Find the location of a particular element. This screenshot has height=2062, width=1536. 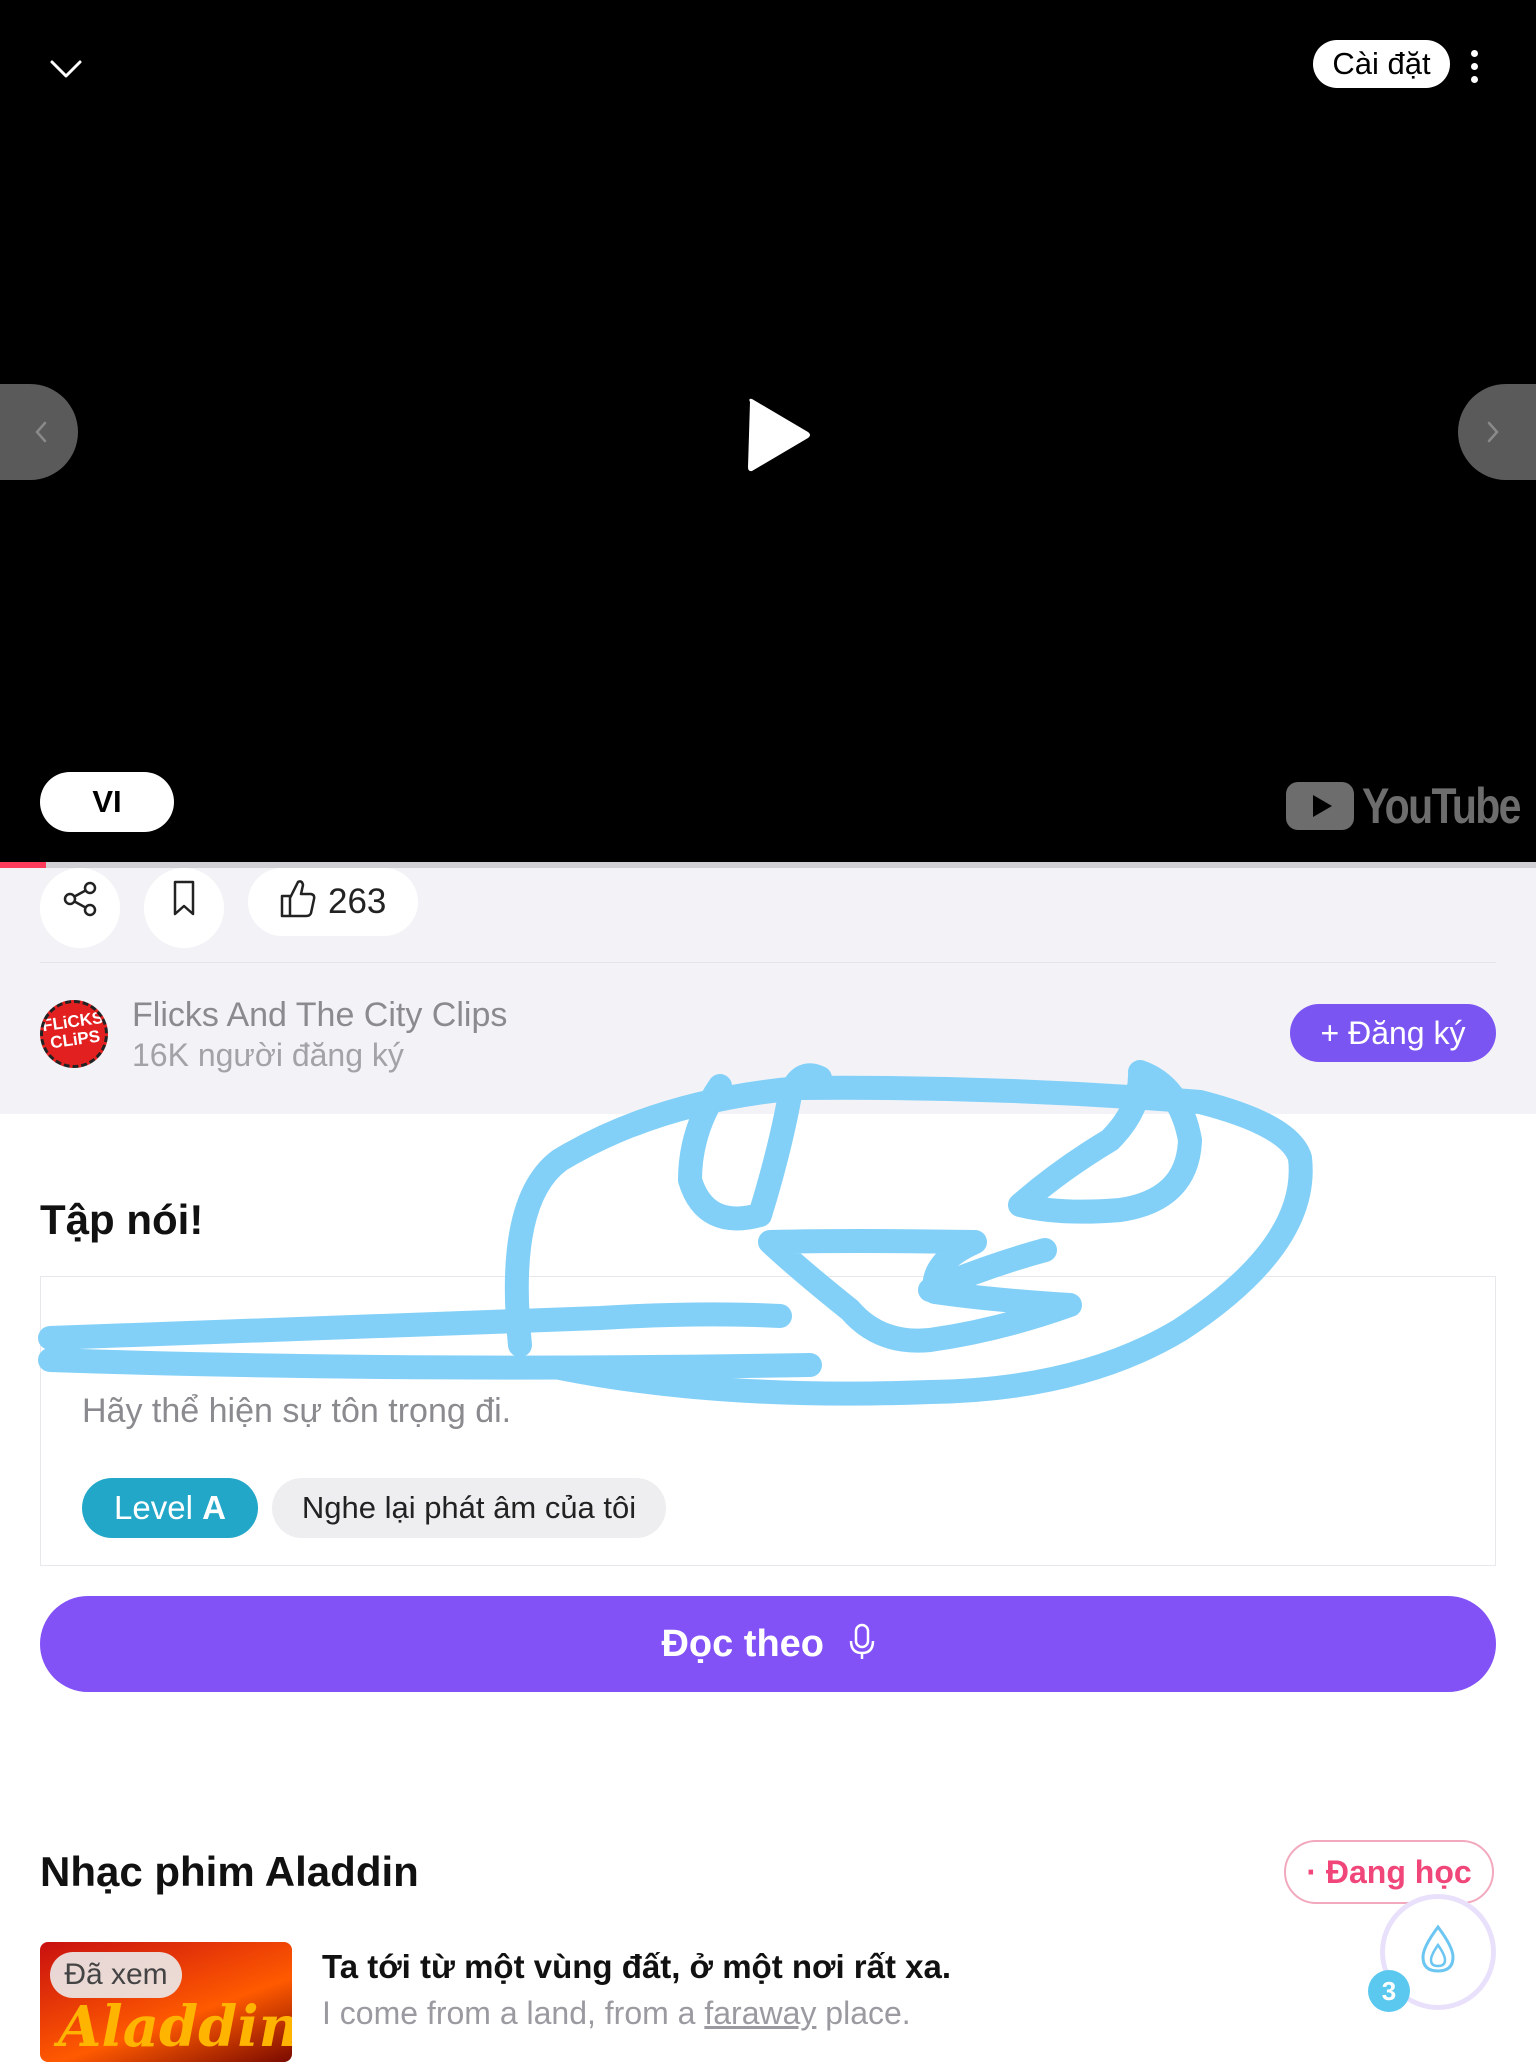

like-button: 263 is located at coordinates (333, 902).